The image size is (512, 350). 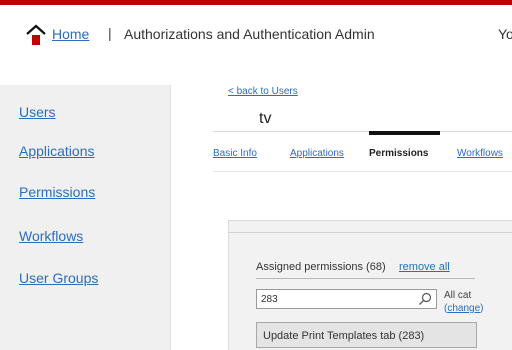 What do you see at coordinates (505, 34) in the screenshot?
I see `user-menu: Yo` at bounding box center [505, 34].